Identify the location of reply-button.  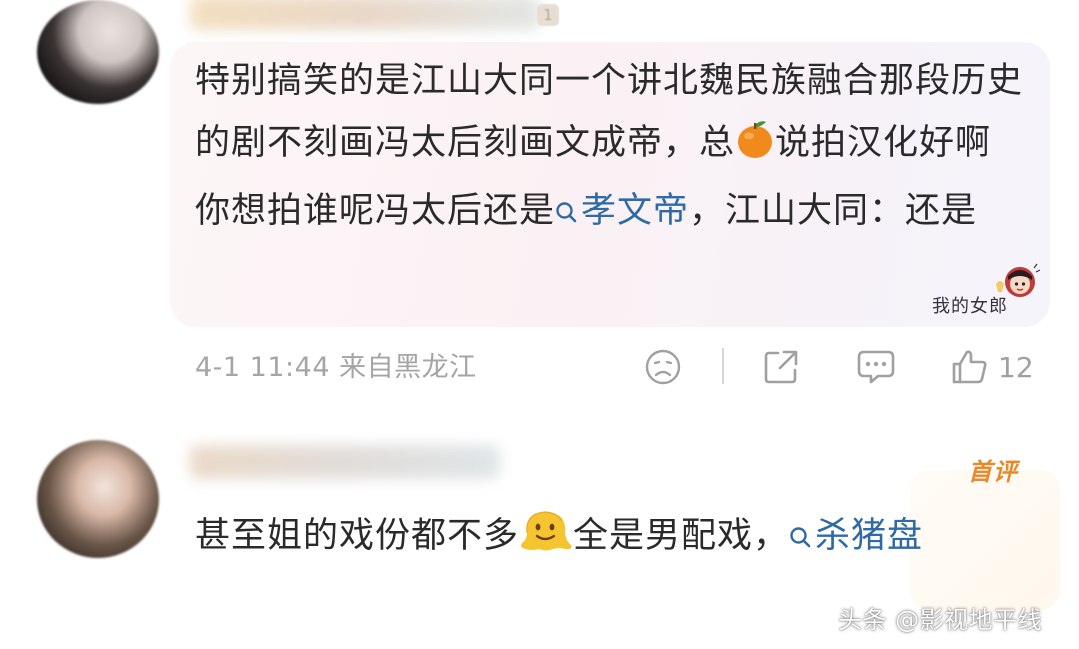
(876, 367).